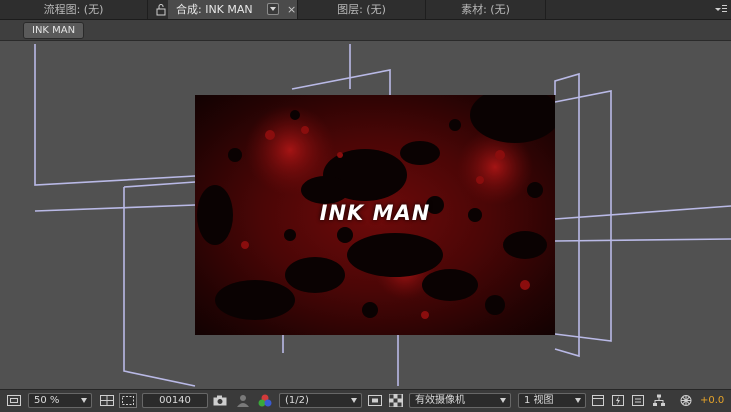 The image size is (731, 412). I want to click on tab-flowchart-label: 流程图: (无), so click(73, 9).